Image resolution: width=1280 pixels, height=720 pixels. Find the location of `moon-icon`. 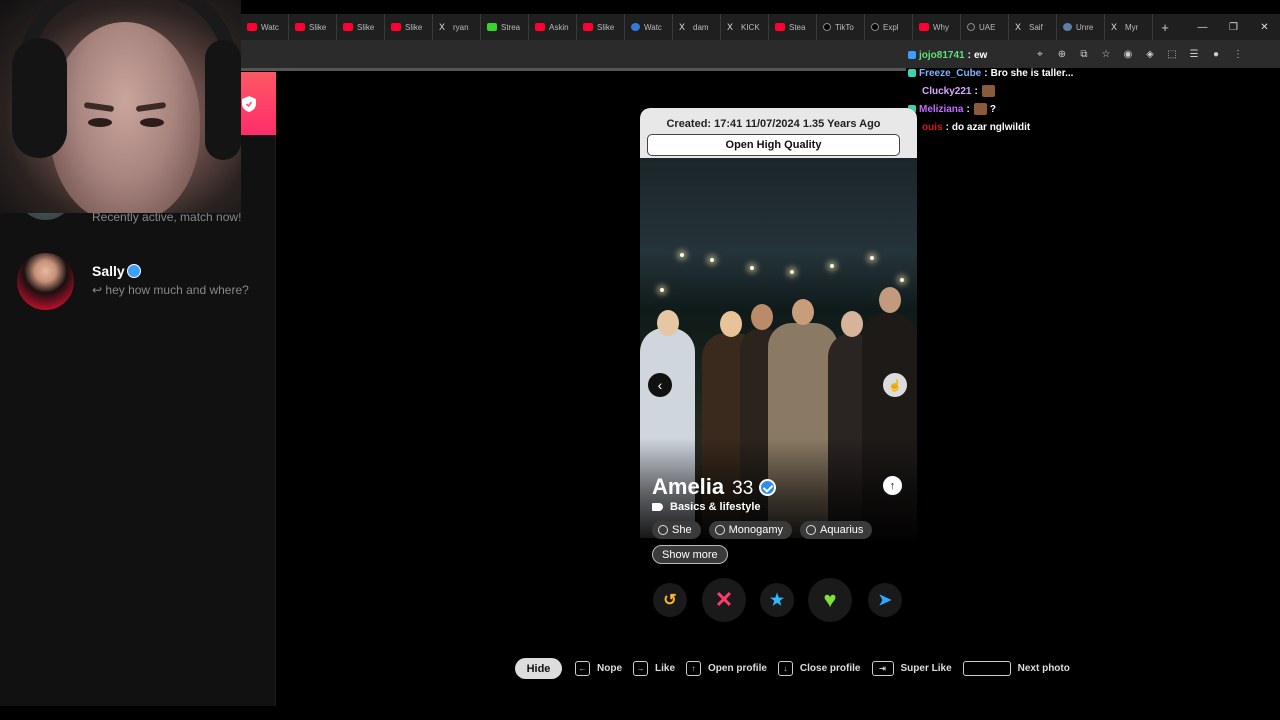

moon-icon is located at coordinates (811, 530).